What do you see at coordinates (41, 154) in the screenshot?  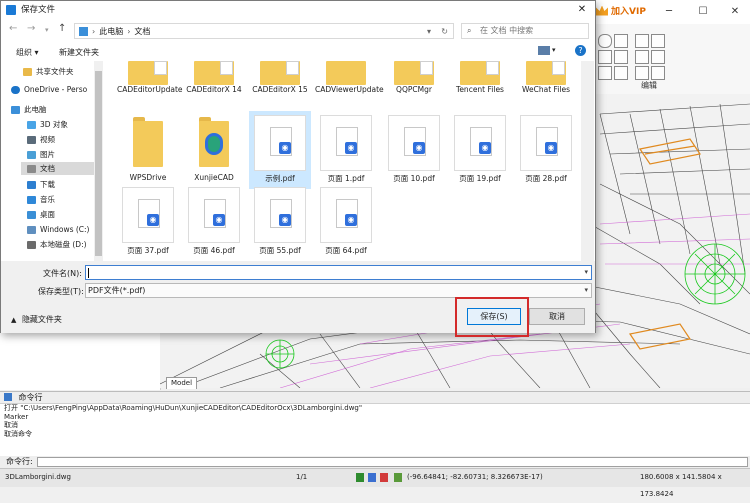 I see `sidebar-item-pictures: 图片` at bounding box center [41, 154].